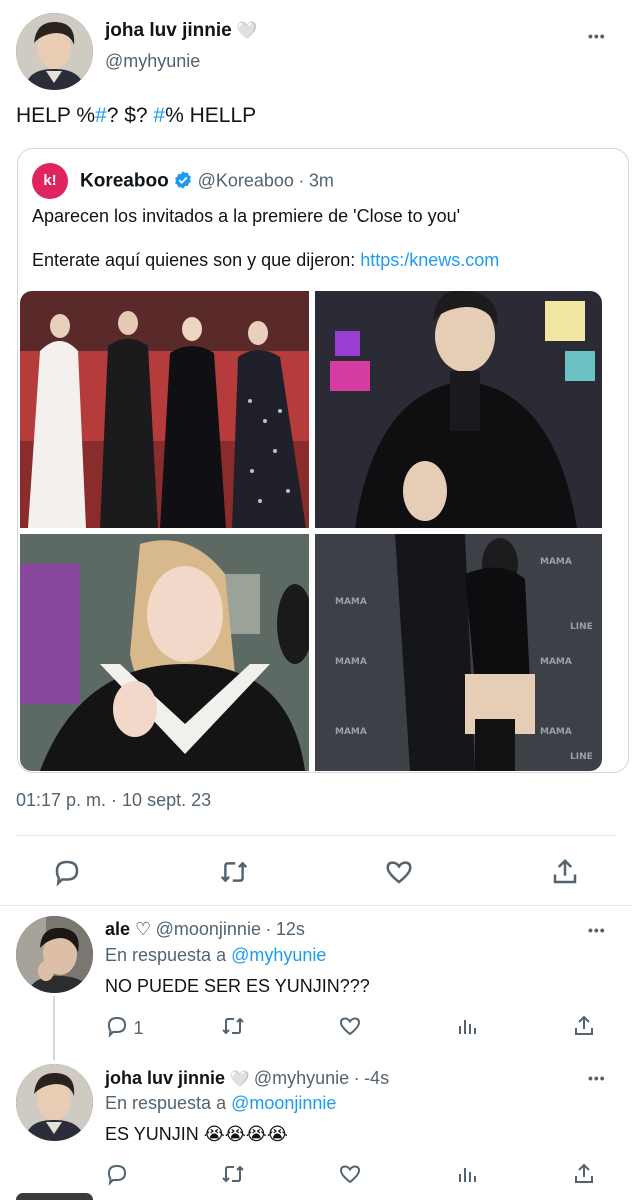  Describe the element at coordinates (278, 955) in the screenshot. I see `reply1-reply-to-handle: @myhyunie` at that location.